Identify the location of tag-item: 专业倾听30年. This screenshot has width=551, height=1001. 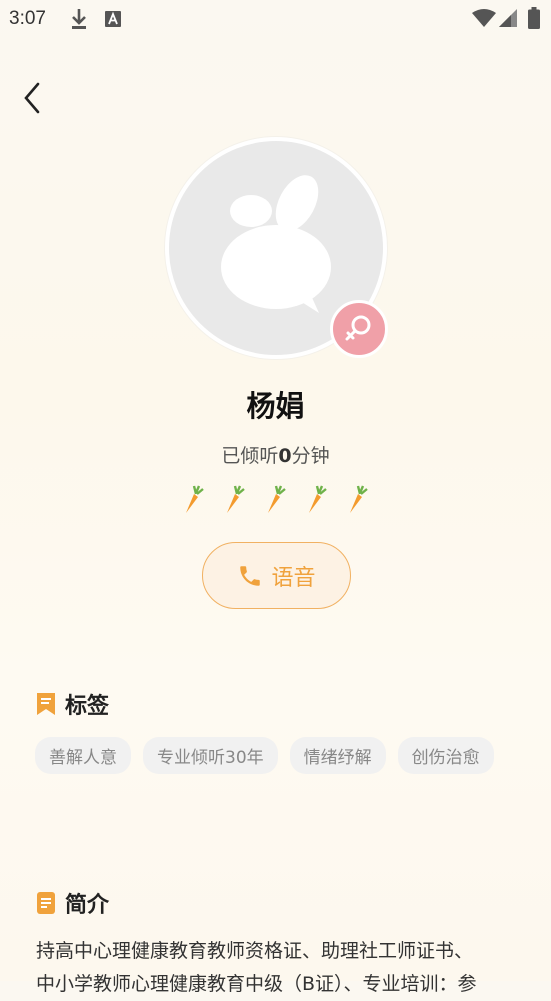
(210, 755).